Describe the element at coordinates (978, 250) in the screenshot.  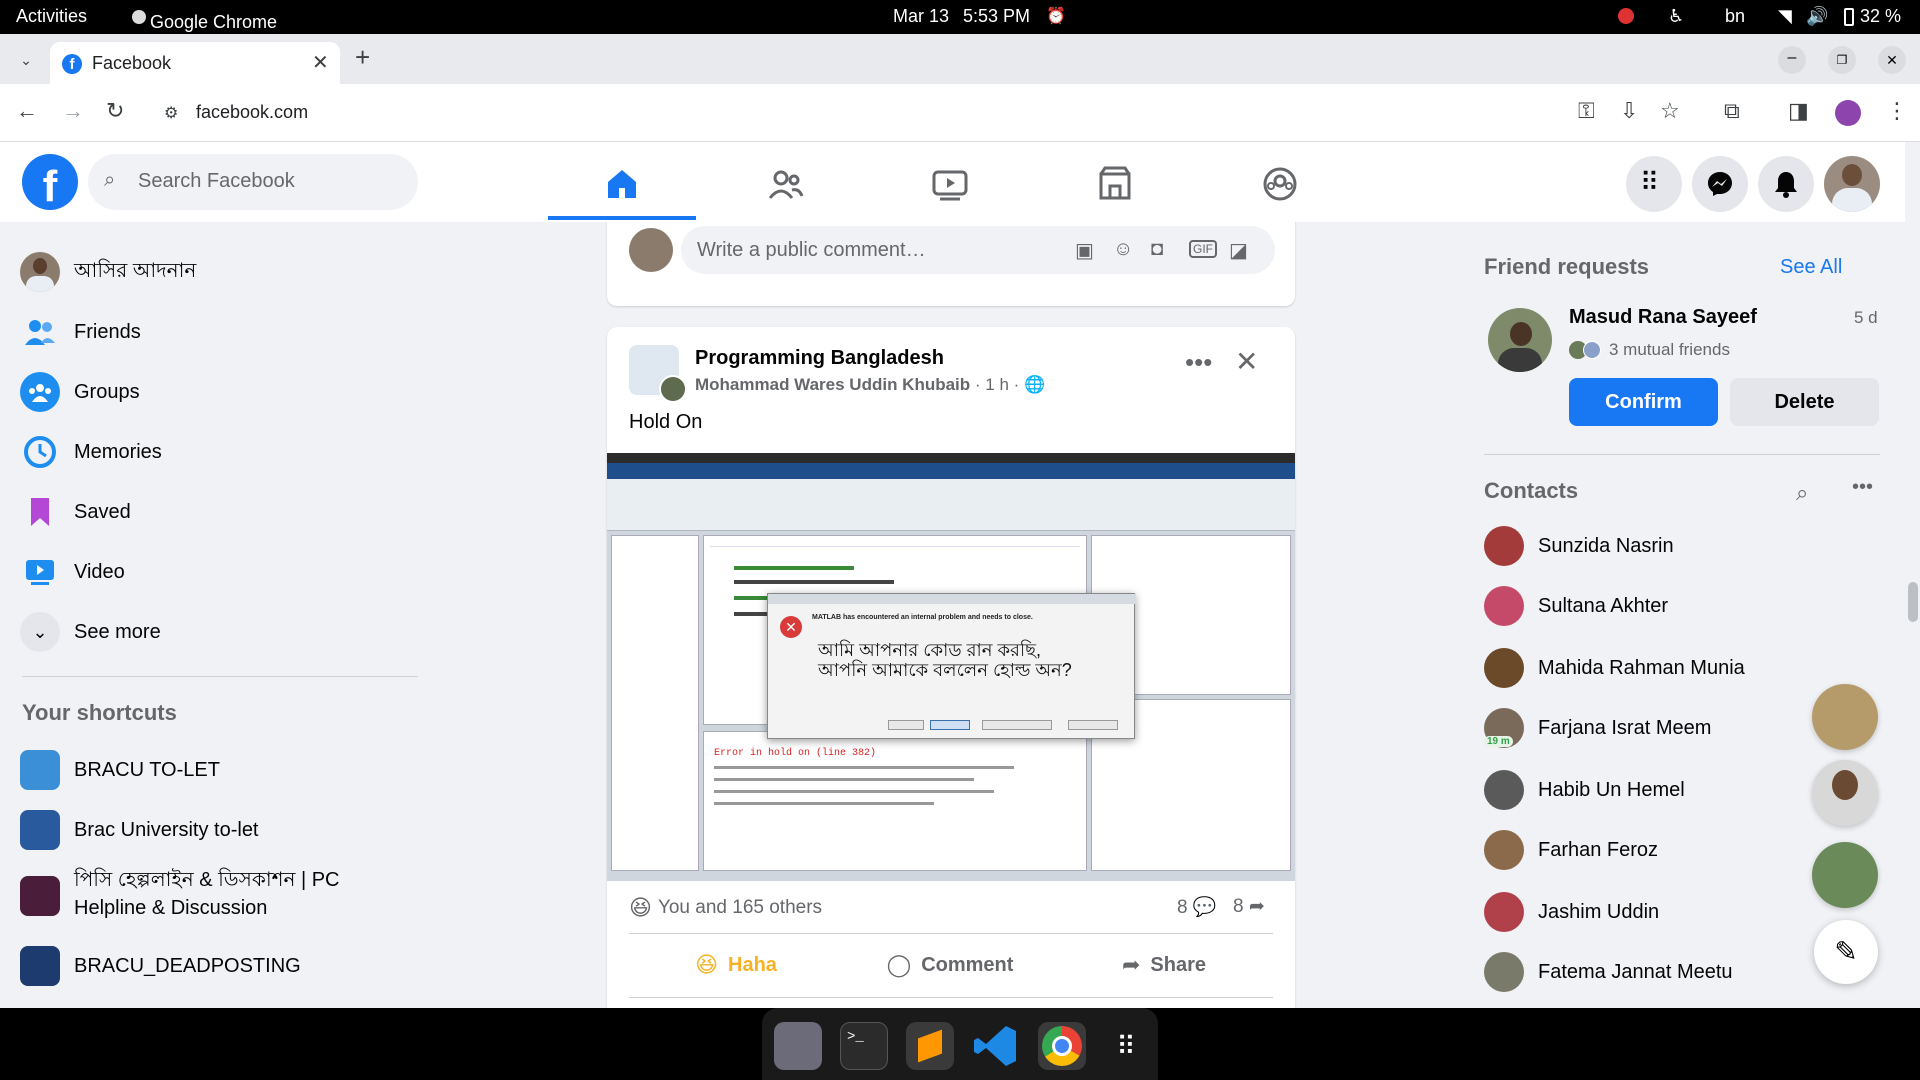
I see `comment-input: Write a public comment… ▣ ☺ ◘ GIF ◪` at that location.